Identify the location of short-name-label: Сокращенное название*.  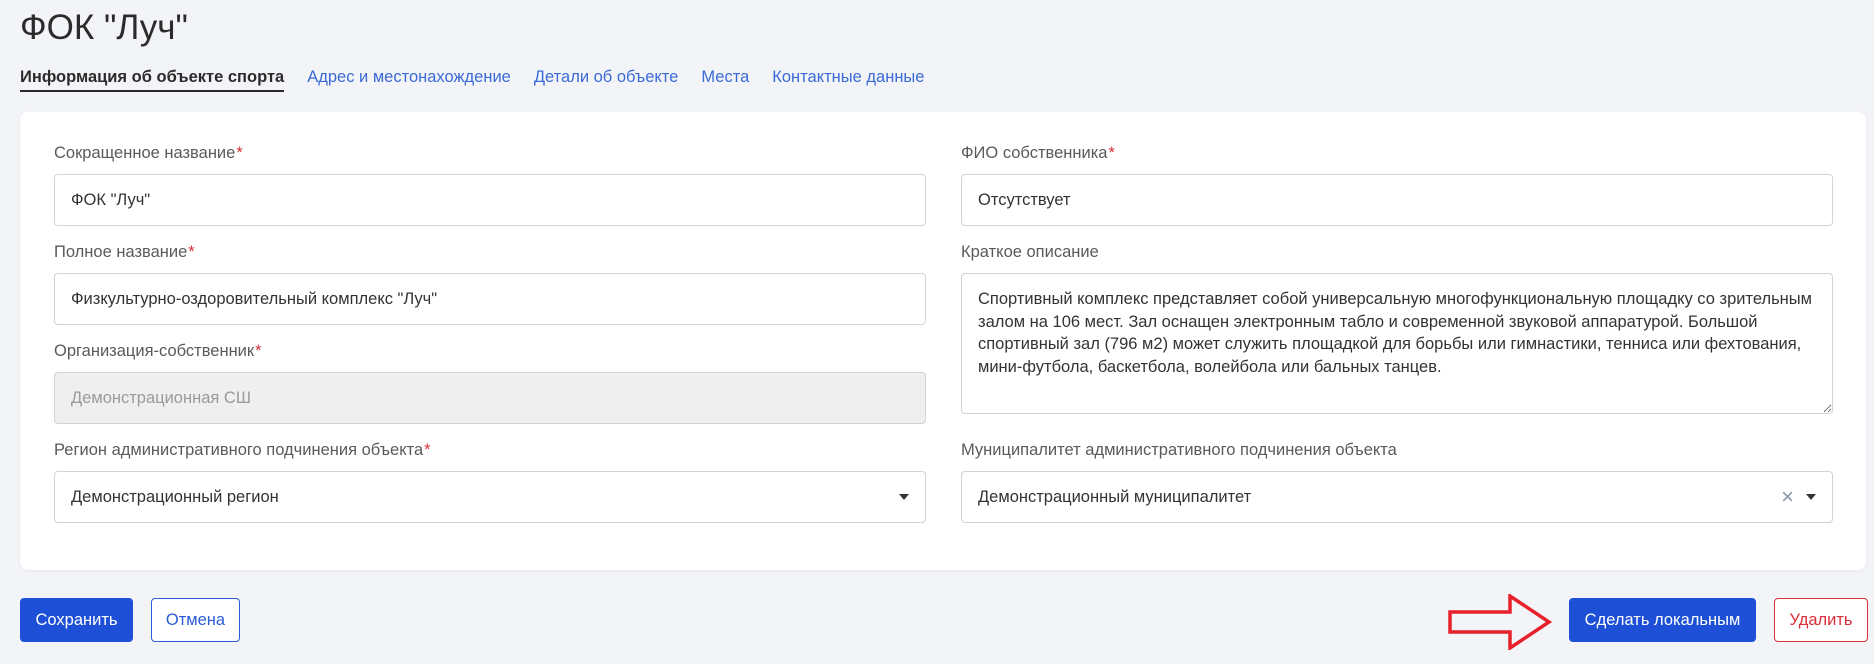
(490, 153).